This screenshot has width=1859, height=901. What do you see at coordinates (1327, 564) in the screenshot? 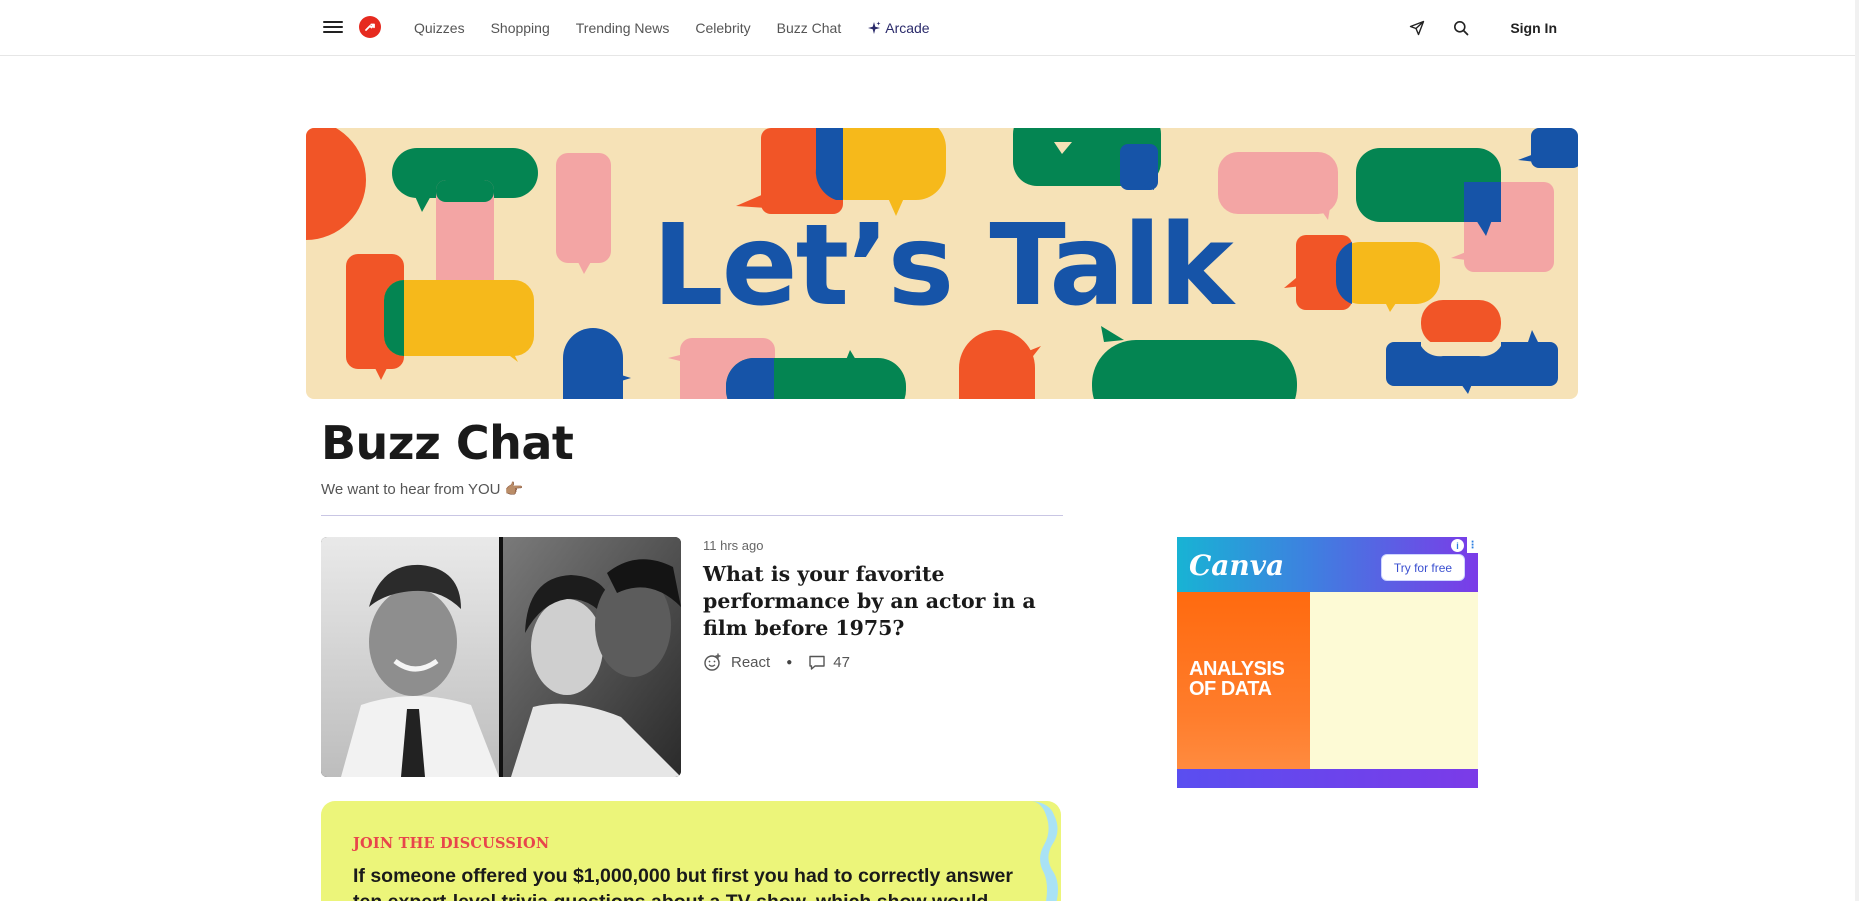
I see `ad-header: Canva Try for free` at bounding box center [1327, 564].